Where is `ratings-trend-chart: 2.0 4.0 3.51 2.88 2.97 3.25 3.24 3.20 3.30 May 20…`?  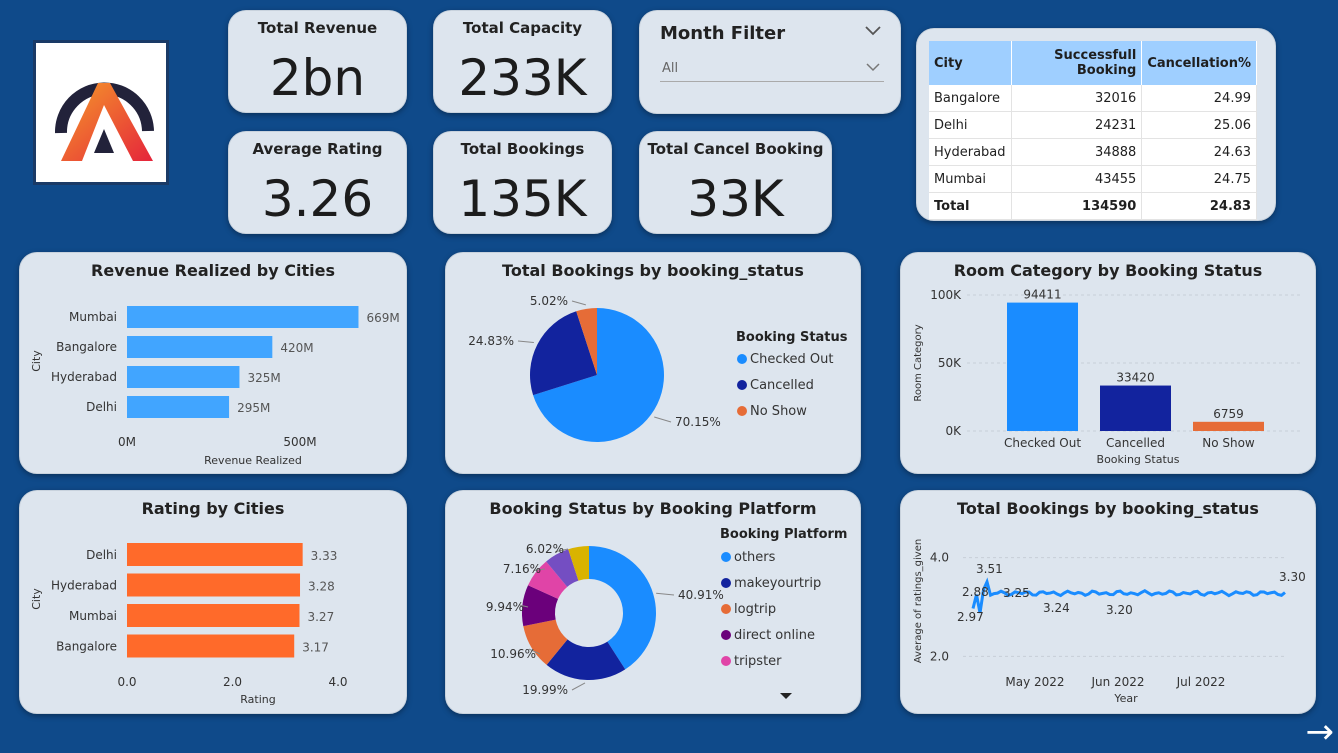
ratings-trend-chart: 2.0 4.0 3.51 2.88 2.97 3.25 3.24 3.20 3.30 May 20… is located at coordinates (1109, 622).